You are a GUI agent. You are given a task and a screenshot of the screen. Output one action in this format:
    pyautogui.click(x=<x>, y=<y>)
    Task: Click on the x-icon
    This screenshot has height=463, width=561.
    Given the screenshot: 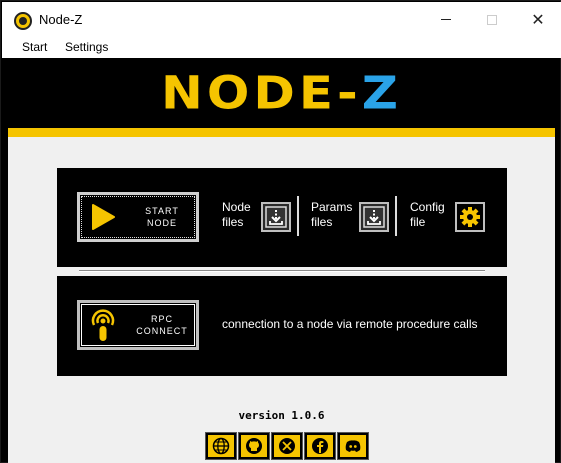 What is the action you would take?
    pyautogui.click(x=287, y=446)
    